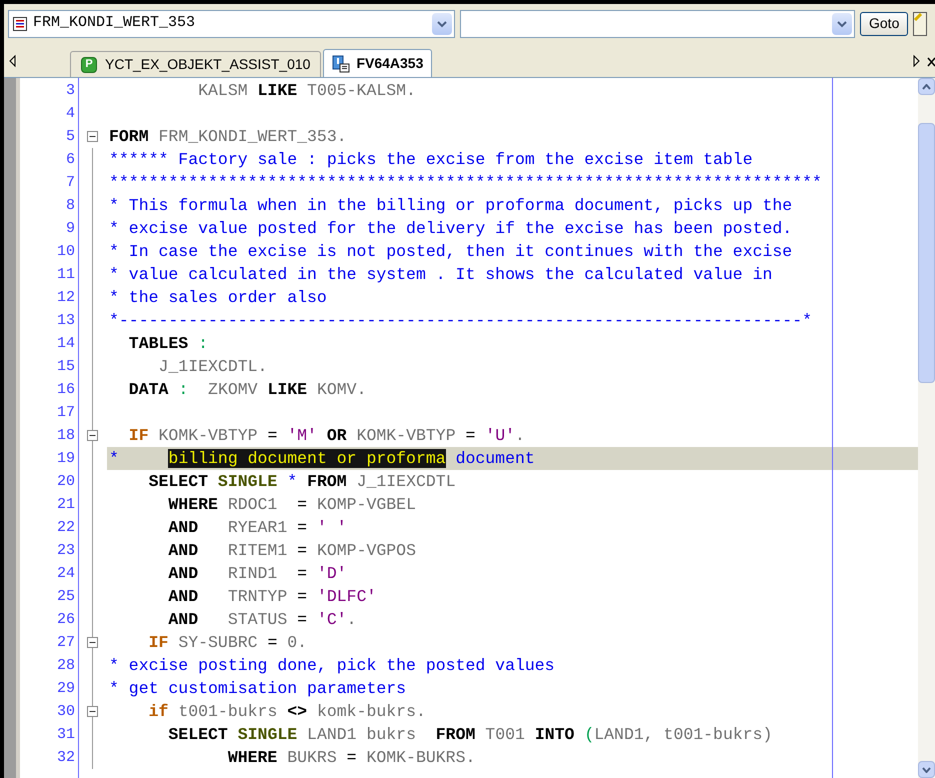  Describe the element at coordinates (341, 63) in the screenshot. I see `document-lock-icon` at that location.